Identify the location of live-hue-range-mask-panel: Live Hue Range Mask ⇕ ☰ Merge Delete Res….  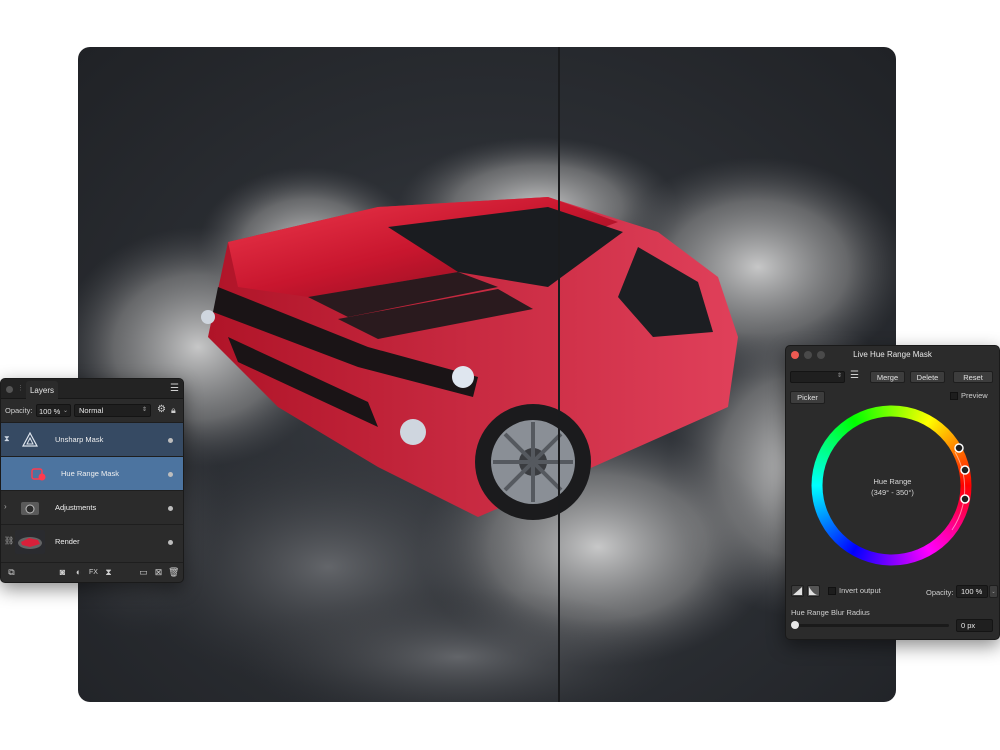
(892, 492).